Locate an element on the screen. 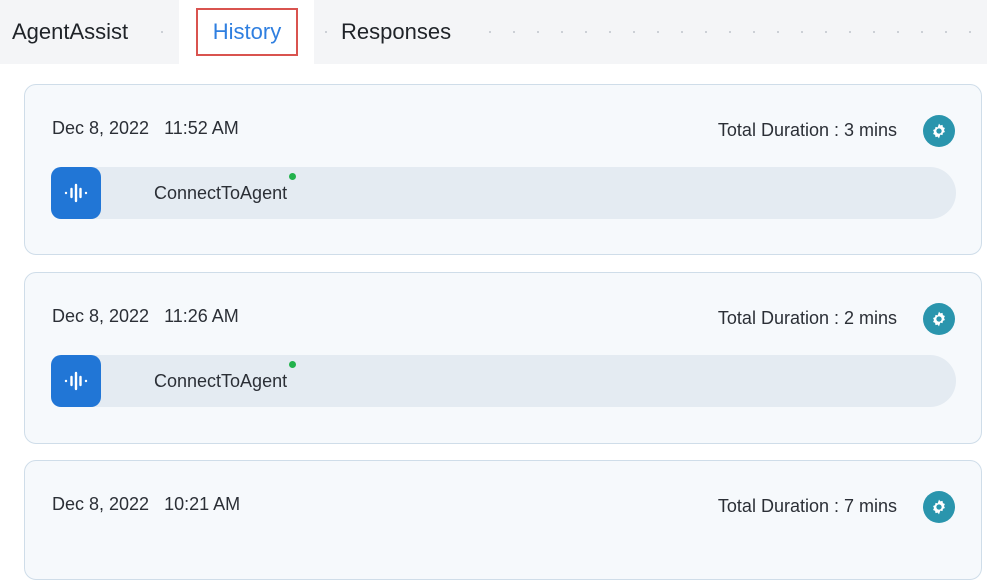 The height and width of the screenshot is (580, 987). history-date: Dec 8, 2022 10:21 AM is located at coordinates (146, 504).